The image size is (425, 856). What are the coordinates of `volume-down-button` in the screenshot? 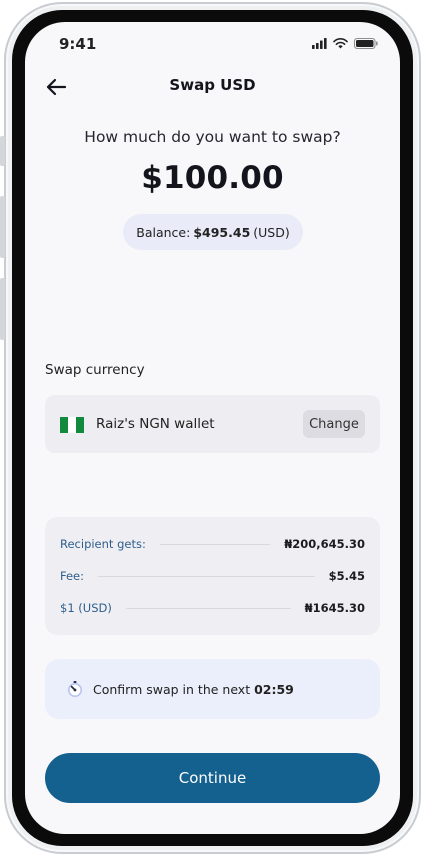 It's located at (2, 309).